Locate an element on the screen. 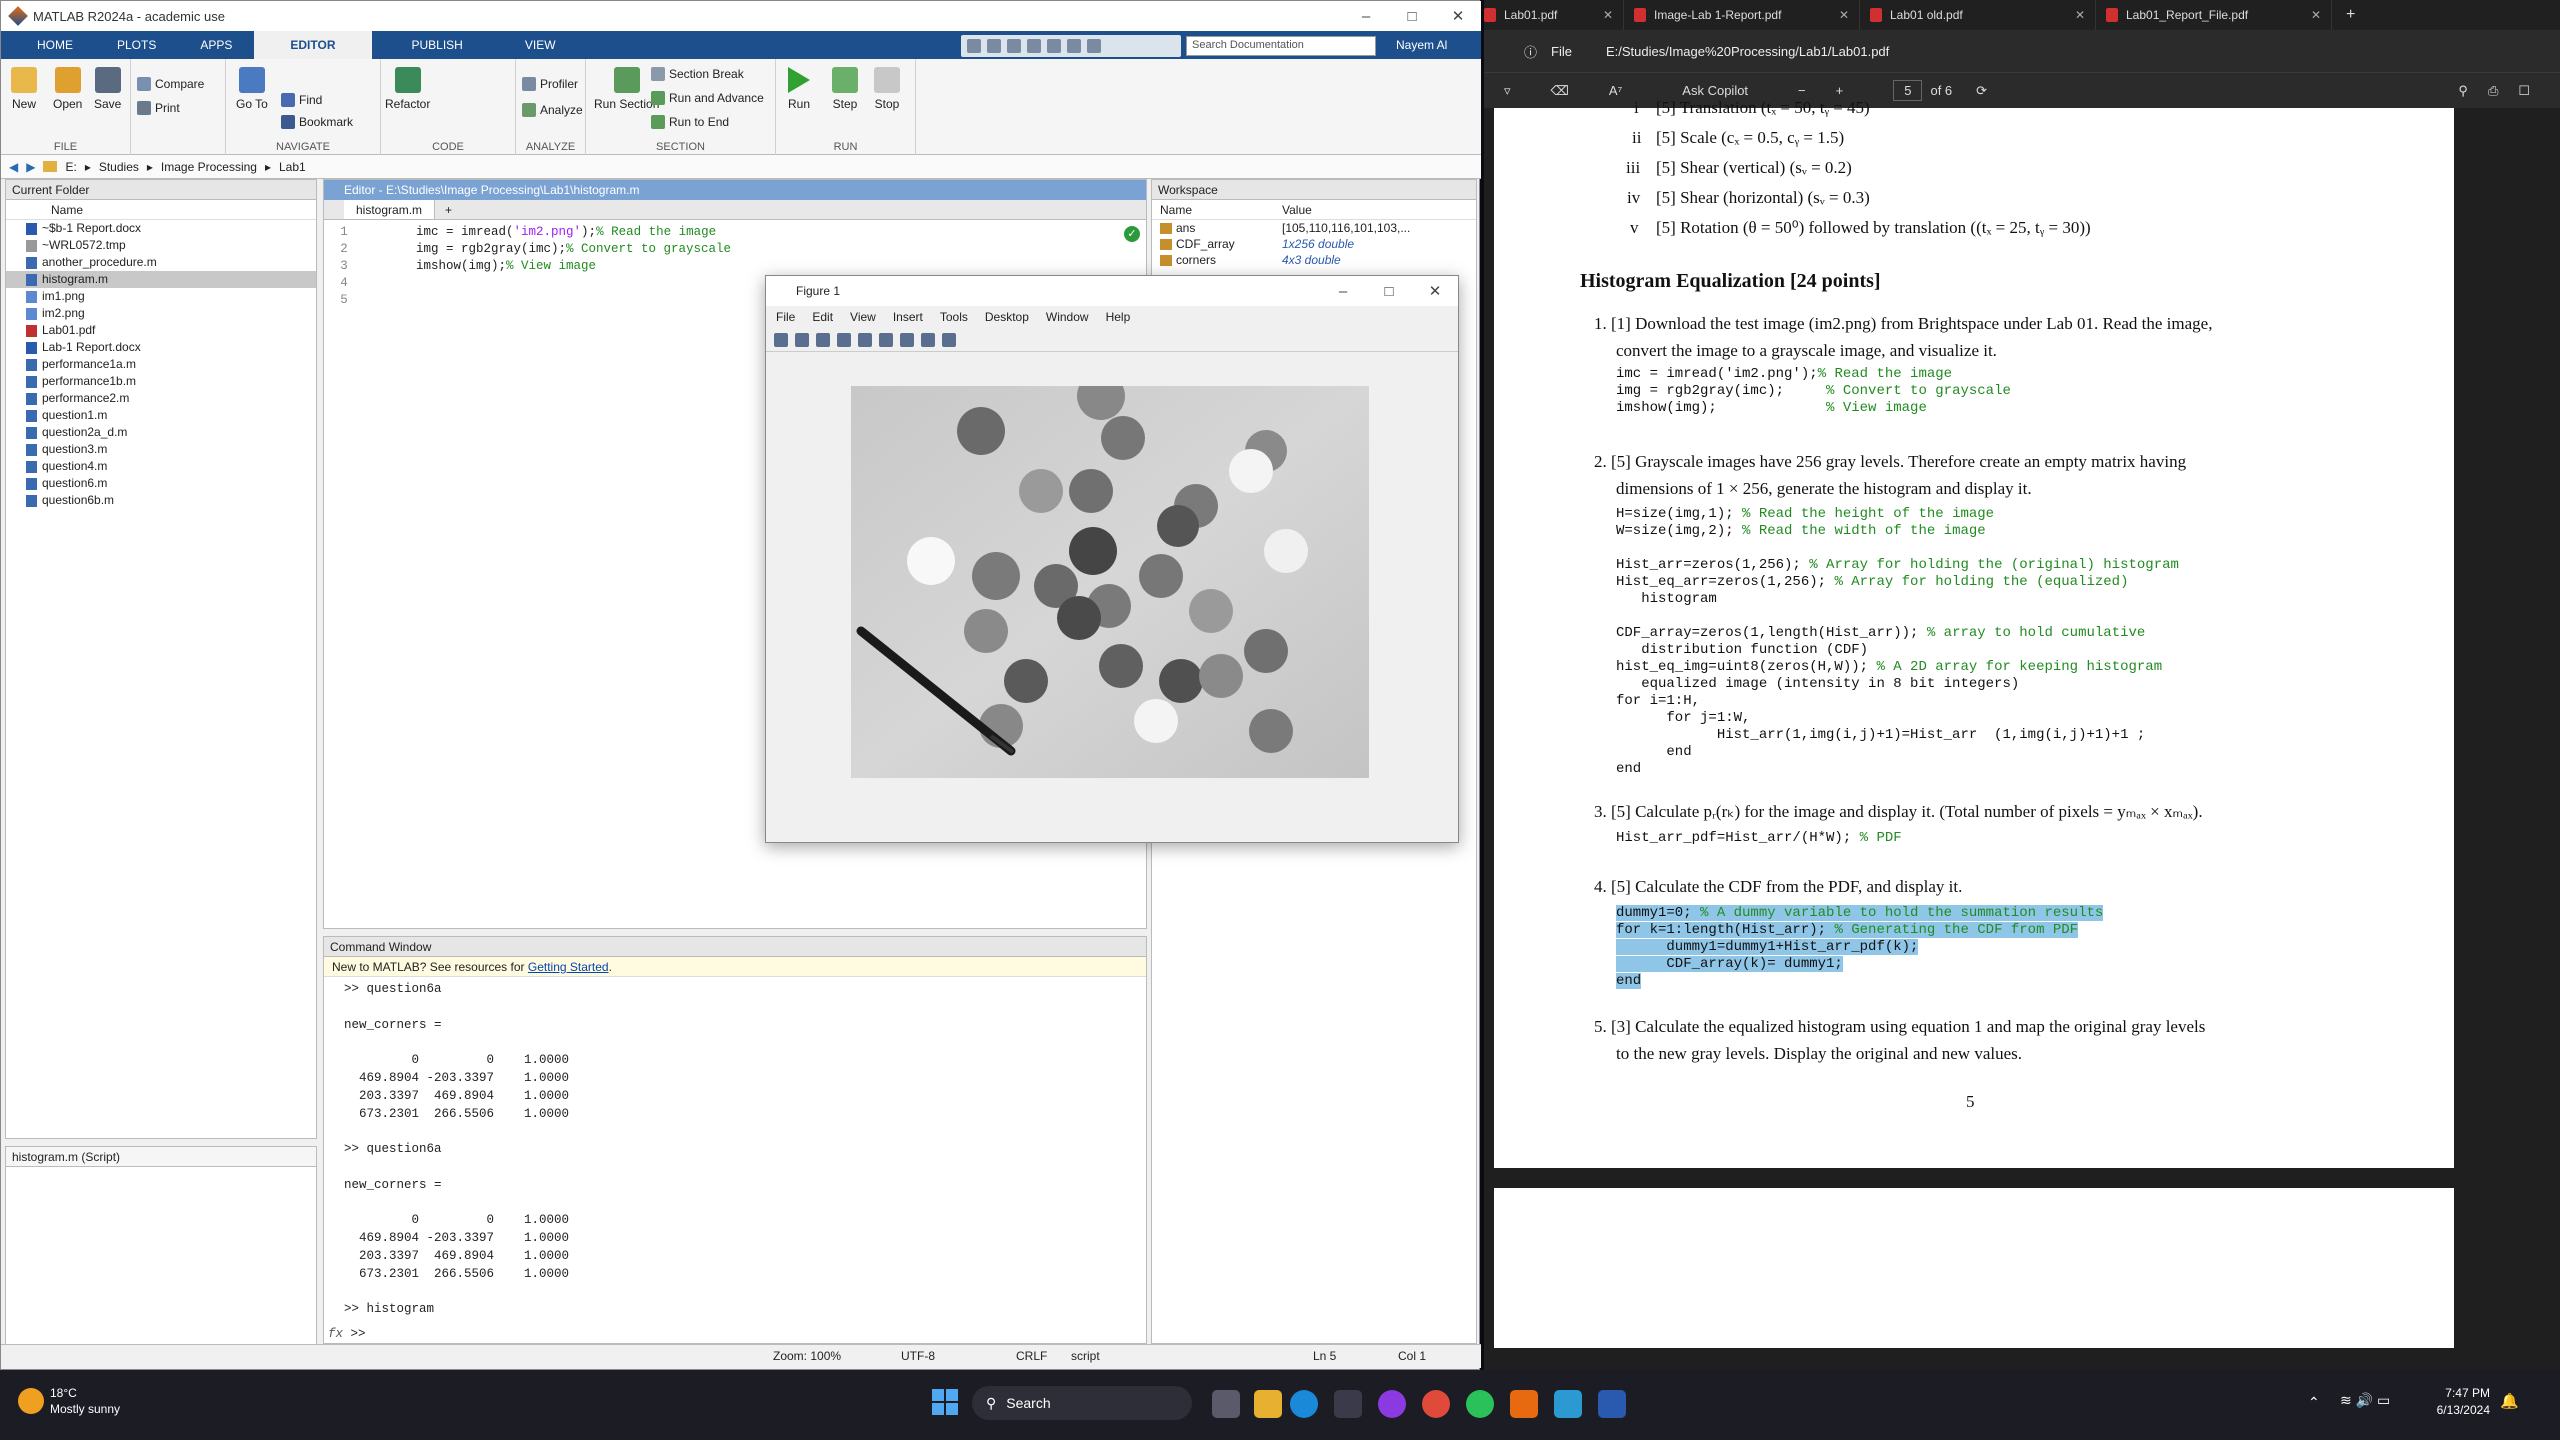 The height and width of the screenshot is (1440, 2560). file-list-item: ~WRL0572.tmp is located at coordinates (161, 245).